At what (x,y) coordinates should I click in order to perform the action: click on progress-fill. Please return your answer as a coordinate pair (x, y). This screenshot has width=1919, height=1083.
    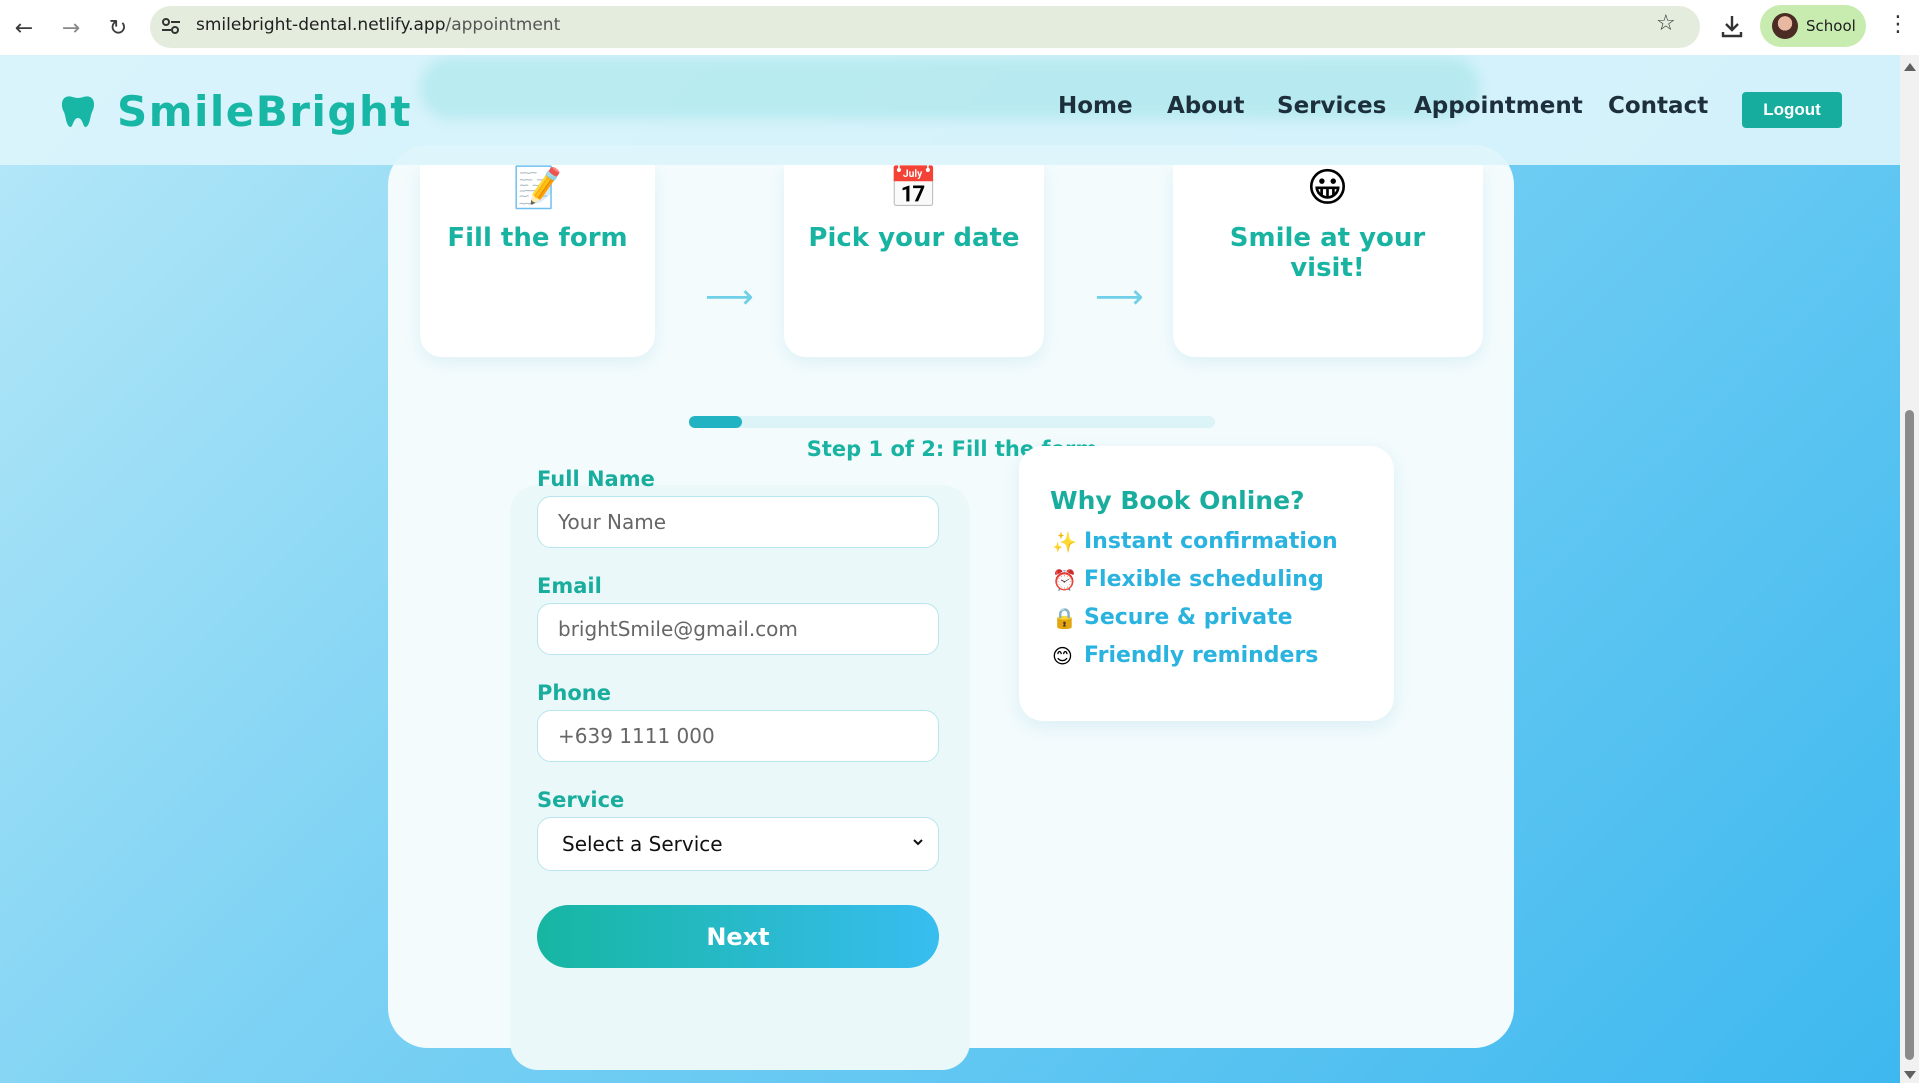
    Looking at the image, I should click on (715, 422).